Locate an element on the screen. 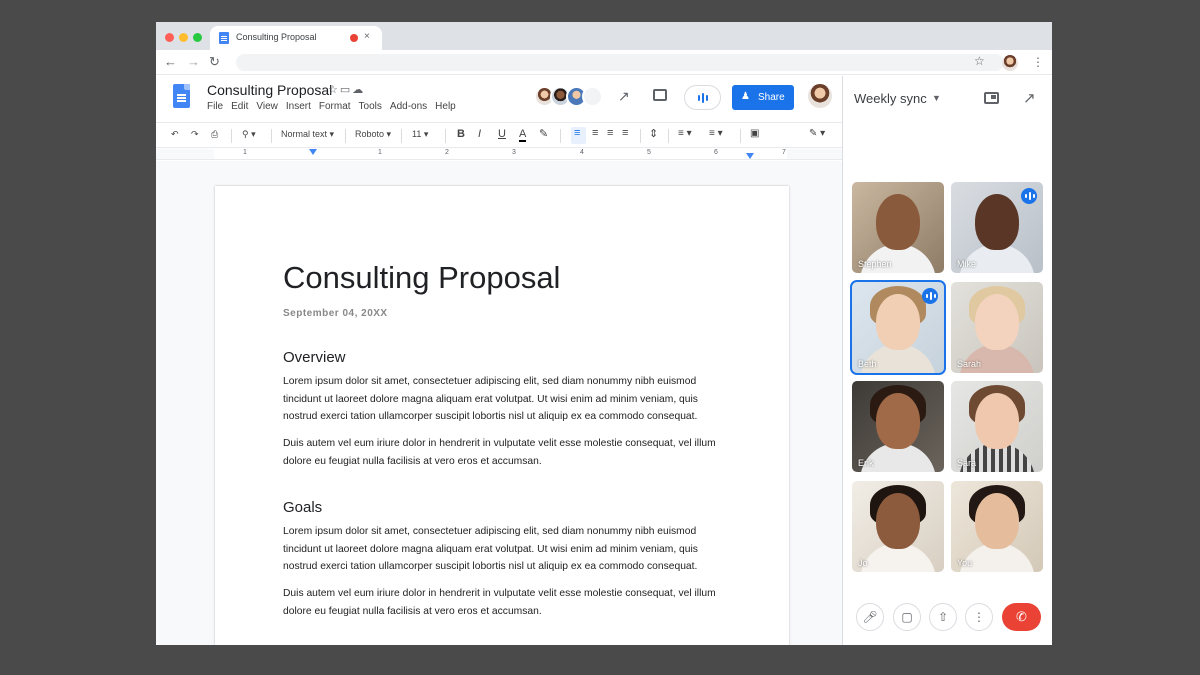 This screenshot has width=1200, height=675. editing-mode-icon: ✎ ▾ is located at coordinates (817, 133).